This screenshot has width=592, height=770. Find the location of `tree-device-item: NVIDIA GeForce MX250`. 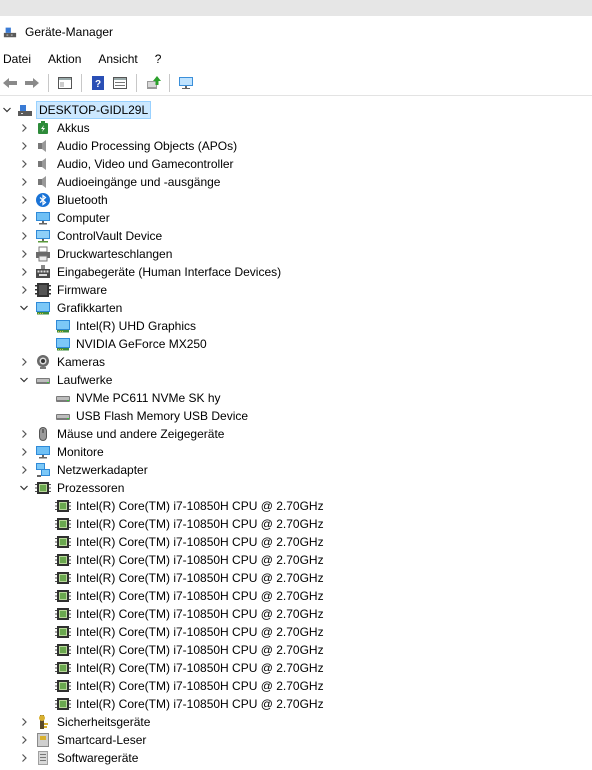

tree-device-item: NVIDIA GeForce MX250 is located at coordinates (296, 344).